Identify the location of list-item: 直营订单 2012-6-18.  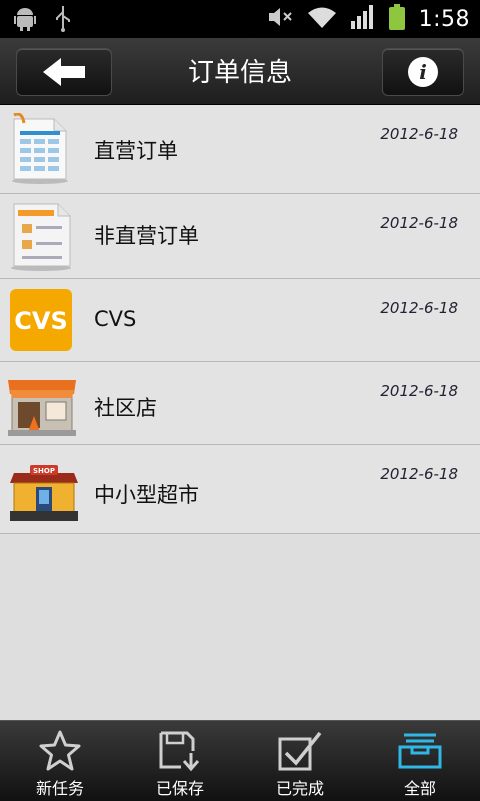
(240, 149).